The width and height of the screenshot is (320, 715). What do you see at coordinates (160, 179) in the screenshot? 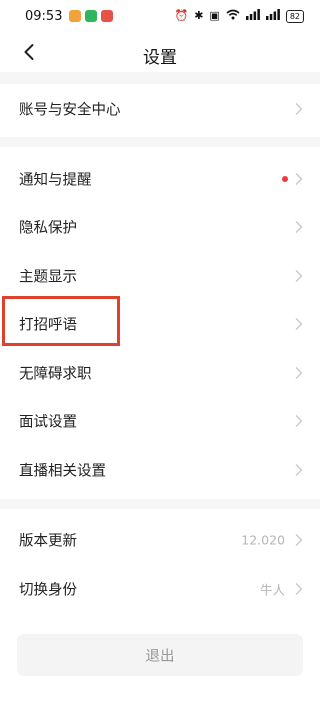
I see `settings-item-notifications: 通知与提醒` at bounding box center [160, 179].